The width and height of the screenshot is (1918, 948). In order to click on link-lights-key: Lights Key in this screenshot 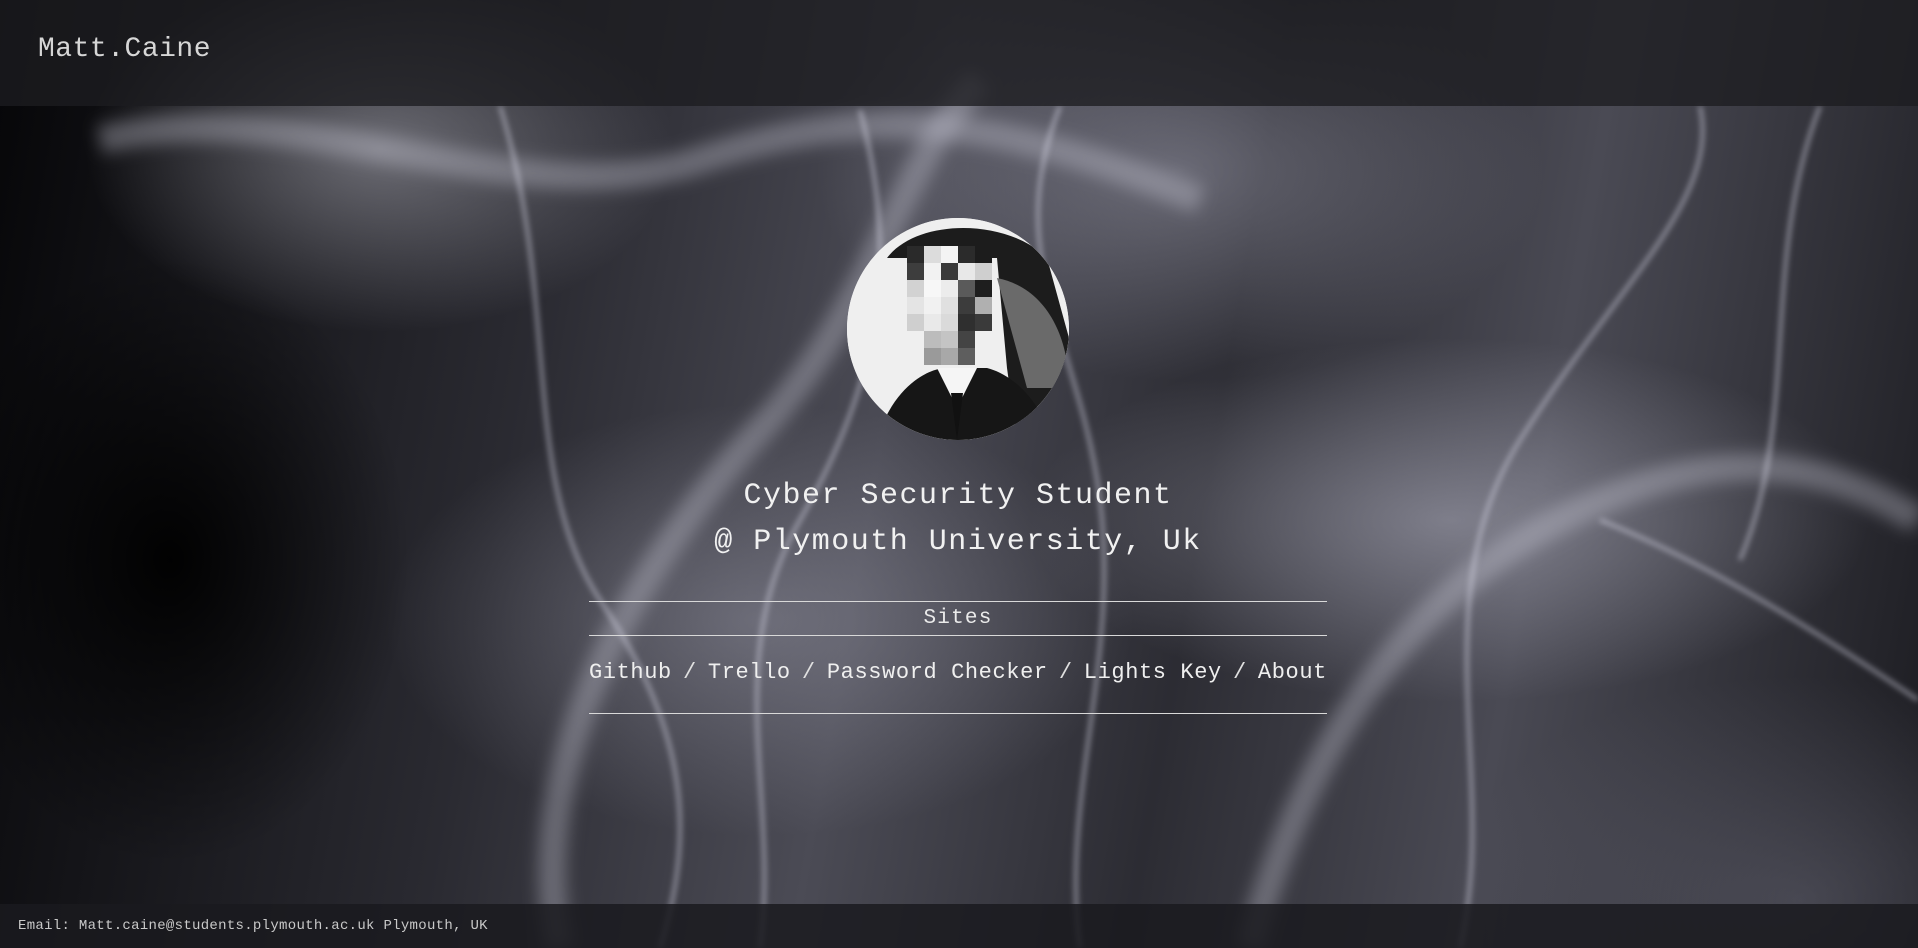, I will do `click(1153, 673)`.